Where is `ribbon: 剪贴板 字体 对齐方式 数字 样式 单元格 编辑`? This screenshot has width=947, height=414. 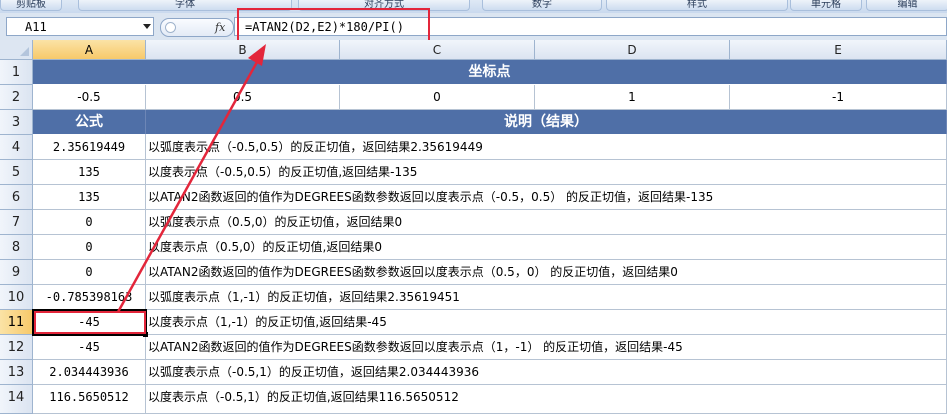
ribbon: 剪贴板 字体 对齐方式 数字 样式 单元格 编辑 is located at coordinates (473, 7).